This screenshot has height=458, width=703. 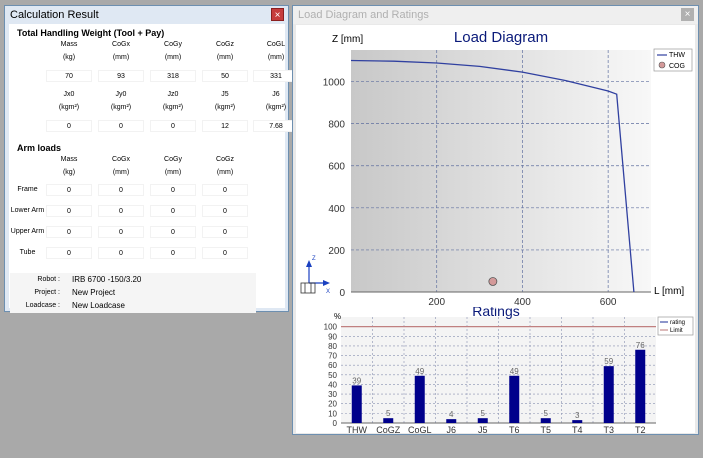 What do you see at coordinates (676, 331) in the screenshot?
I see `legend-limit-label: Limit` at bounding box center [676, 331].